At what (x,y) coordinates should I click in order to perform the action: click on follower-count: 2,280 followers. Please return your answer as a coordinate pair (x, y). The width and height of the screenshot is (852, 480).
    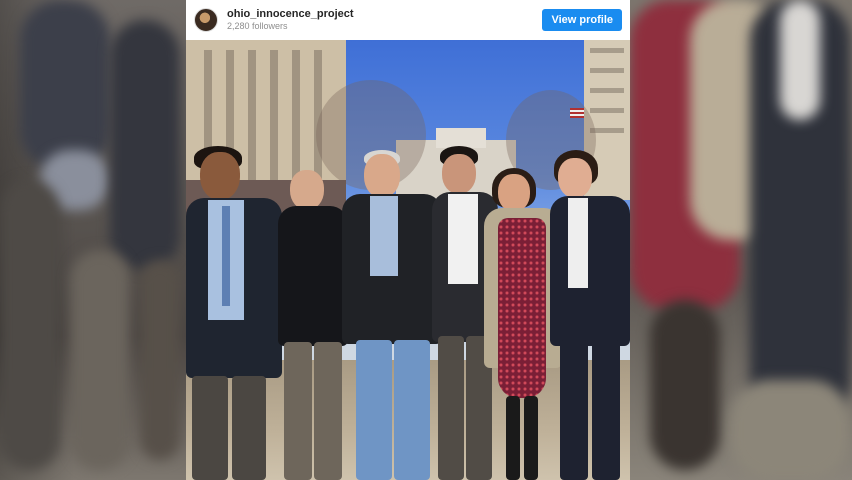
    Looking at the image, I should click on (257, 26).